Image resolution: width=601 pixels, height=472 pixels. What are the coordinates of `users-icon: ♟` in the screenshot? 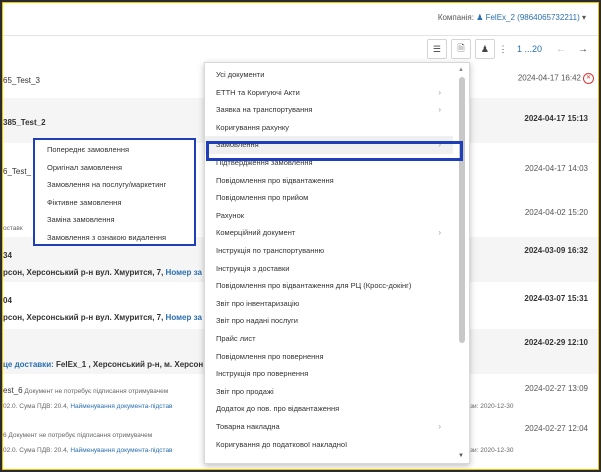 It's located at (484, 49).